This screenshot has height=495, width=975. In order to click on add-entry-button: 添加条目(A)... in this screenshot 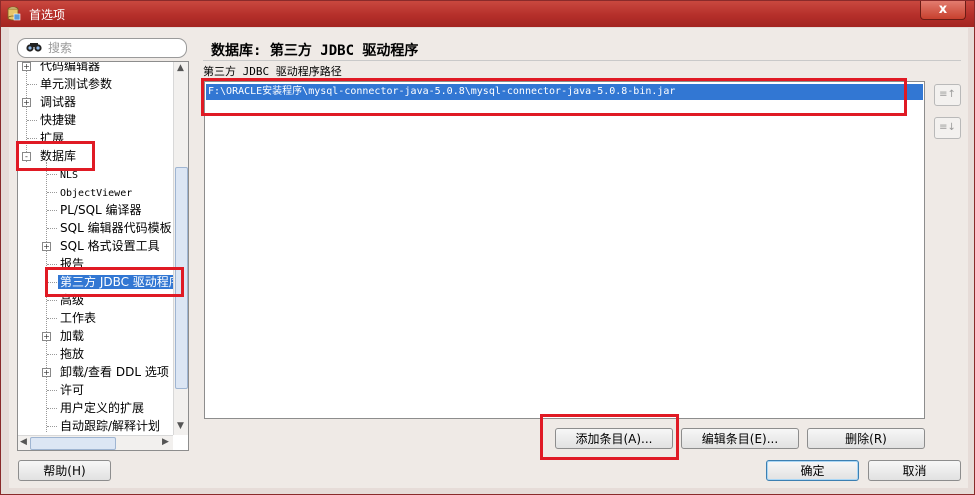, I will do `click(614, 438)`.